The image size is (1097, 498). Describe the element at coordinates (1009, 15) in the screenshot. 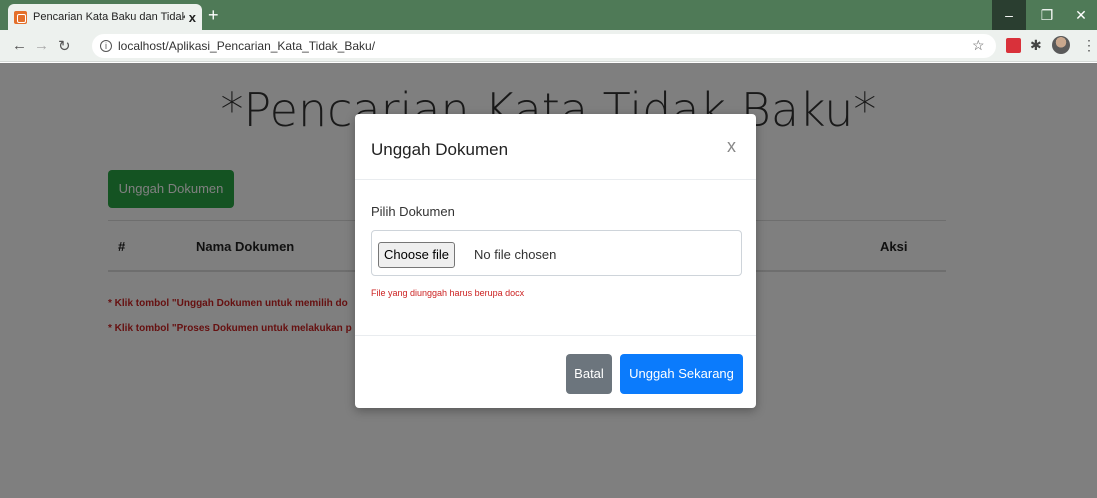

I see `minimize-icon: –` at that location.